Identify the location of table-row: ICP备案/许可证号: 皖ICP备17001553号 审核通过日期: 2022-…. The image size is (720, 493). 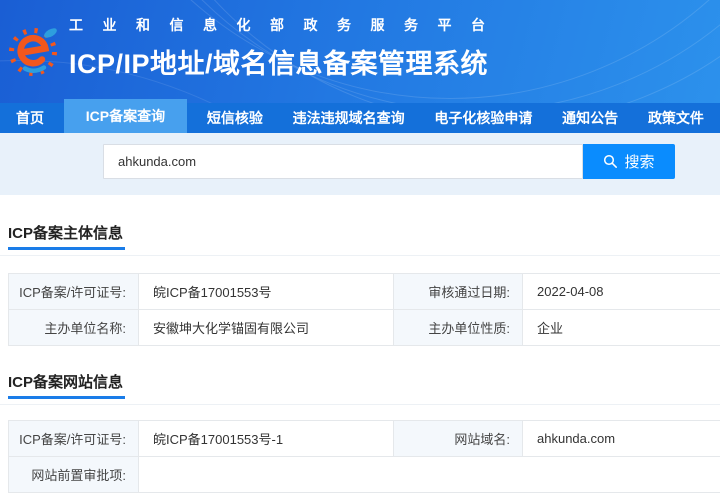
(364, 291).